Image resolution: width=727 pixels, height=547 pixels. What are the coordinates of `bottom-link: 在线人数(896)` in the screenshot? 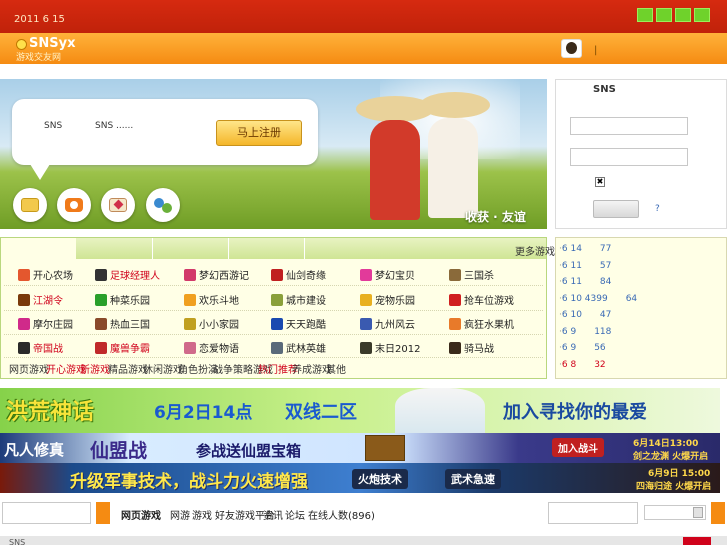 It's located at (341, 514).